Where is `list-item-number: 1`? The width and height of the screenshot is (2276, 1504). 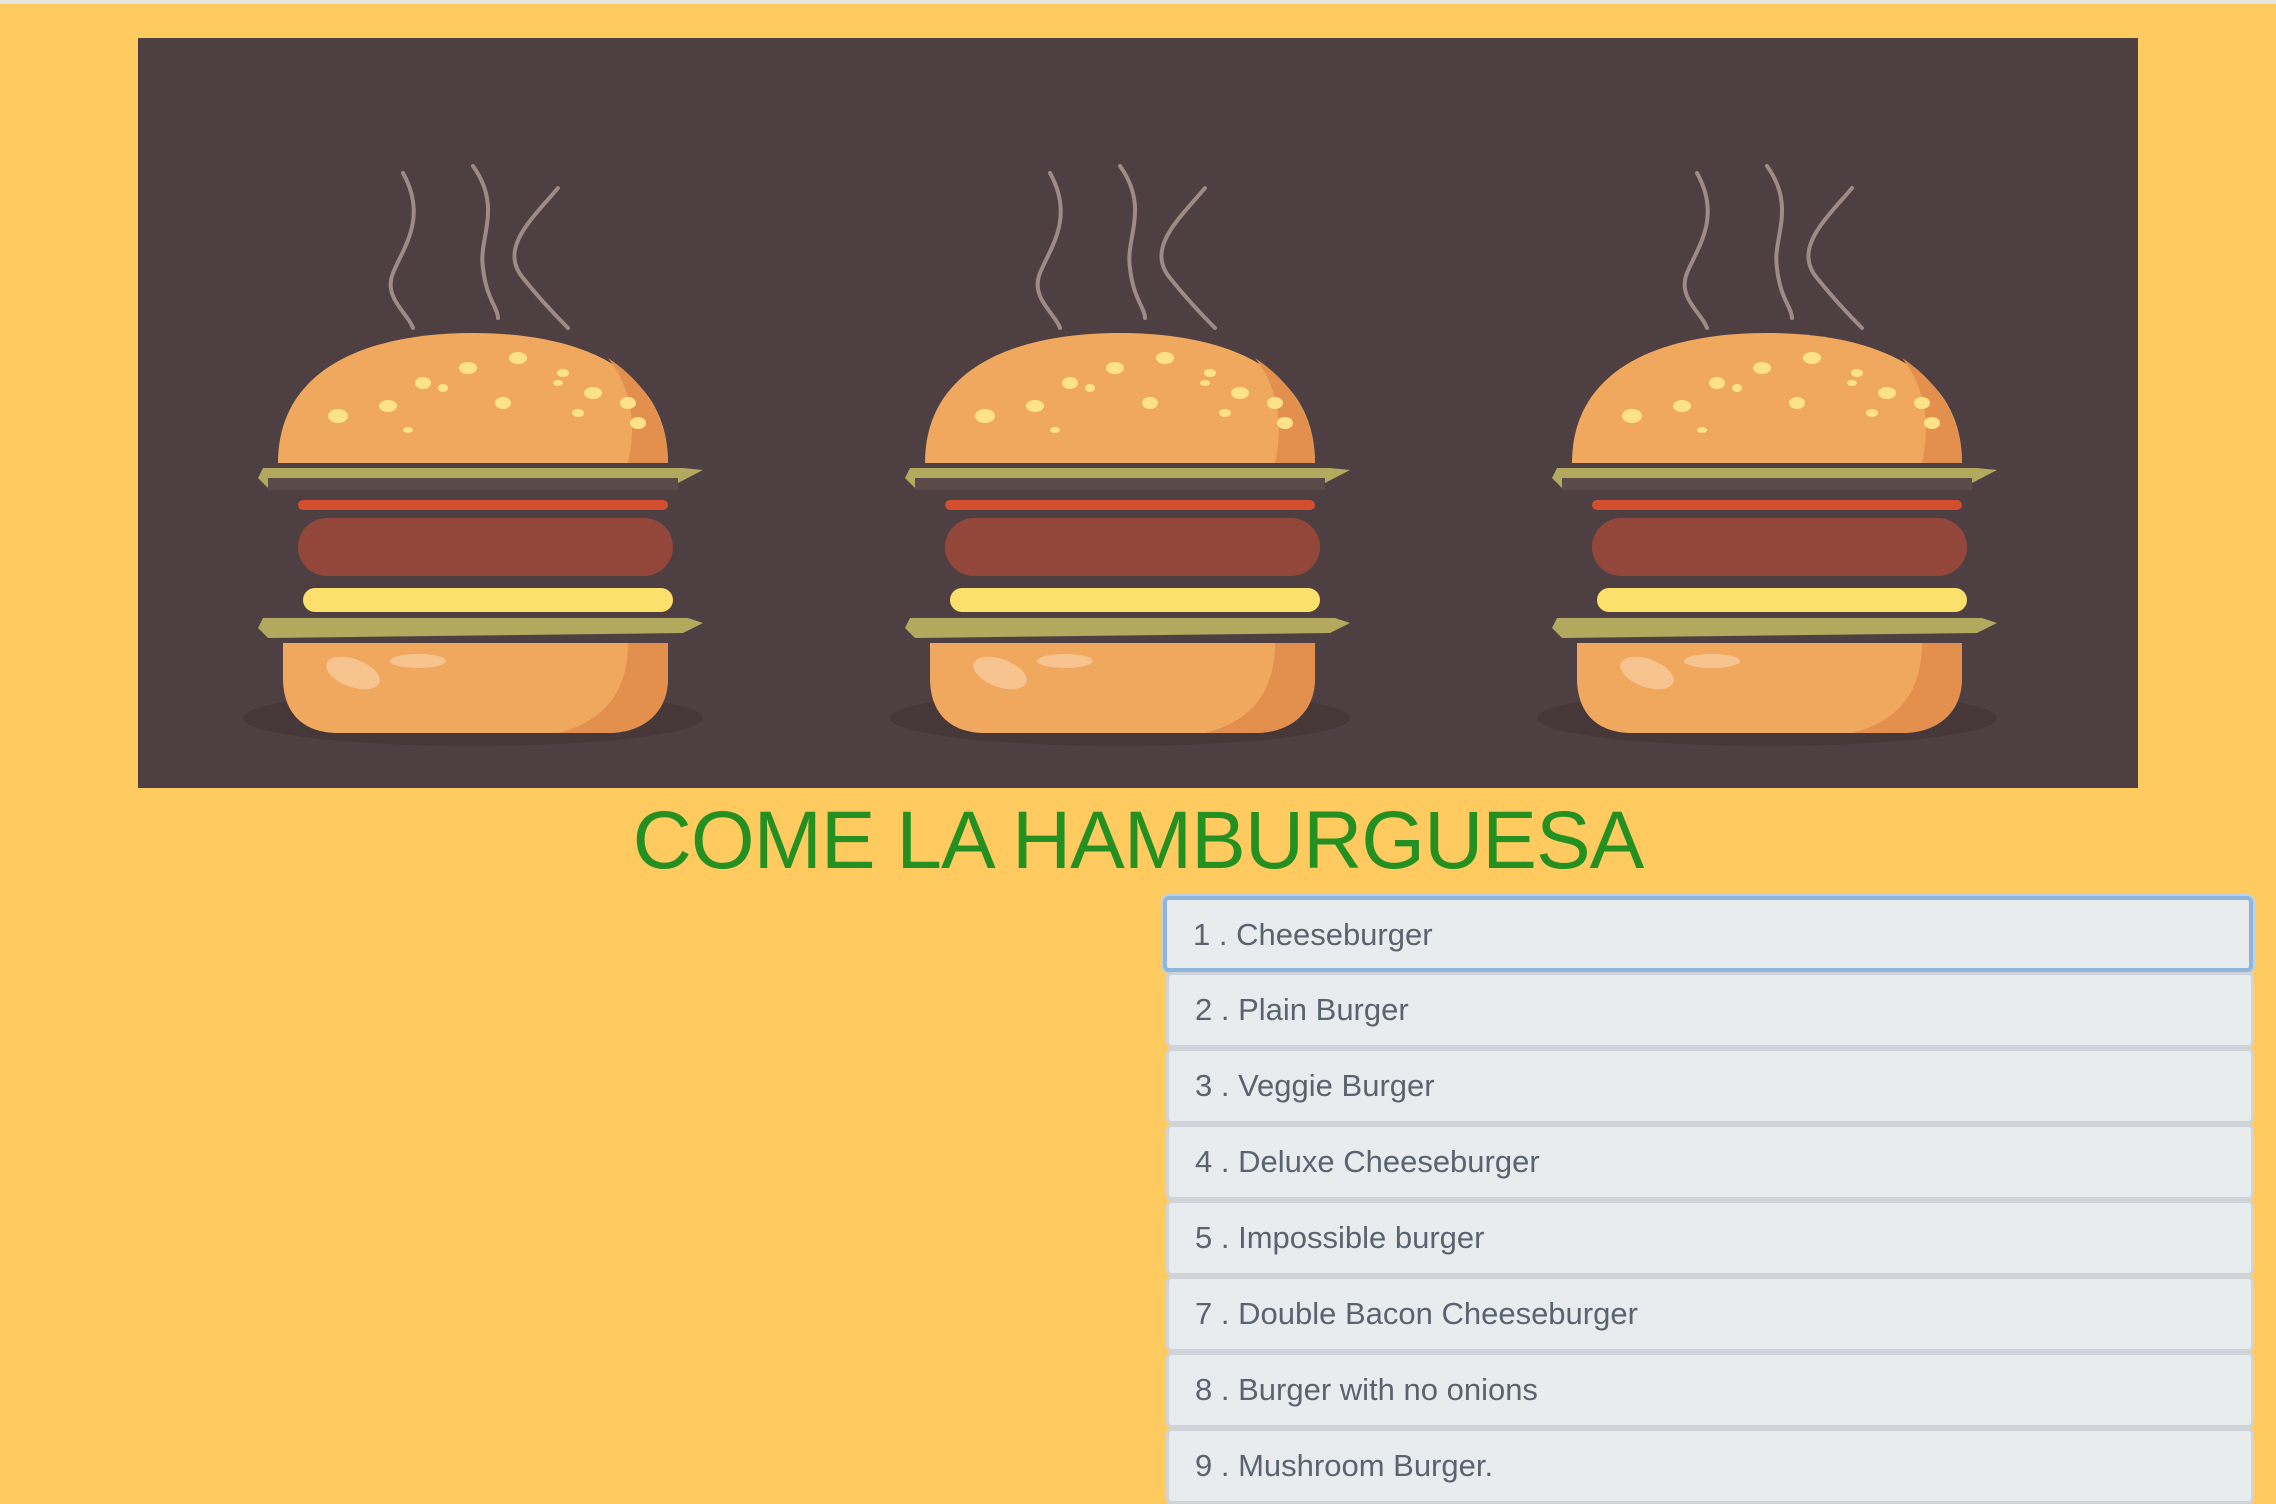 list-item-number: 1 is located at coordinates (1202, 934).